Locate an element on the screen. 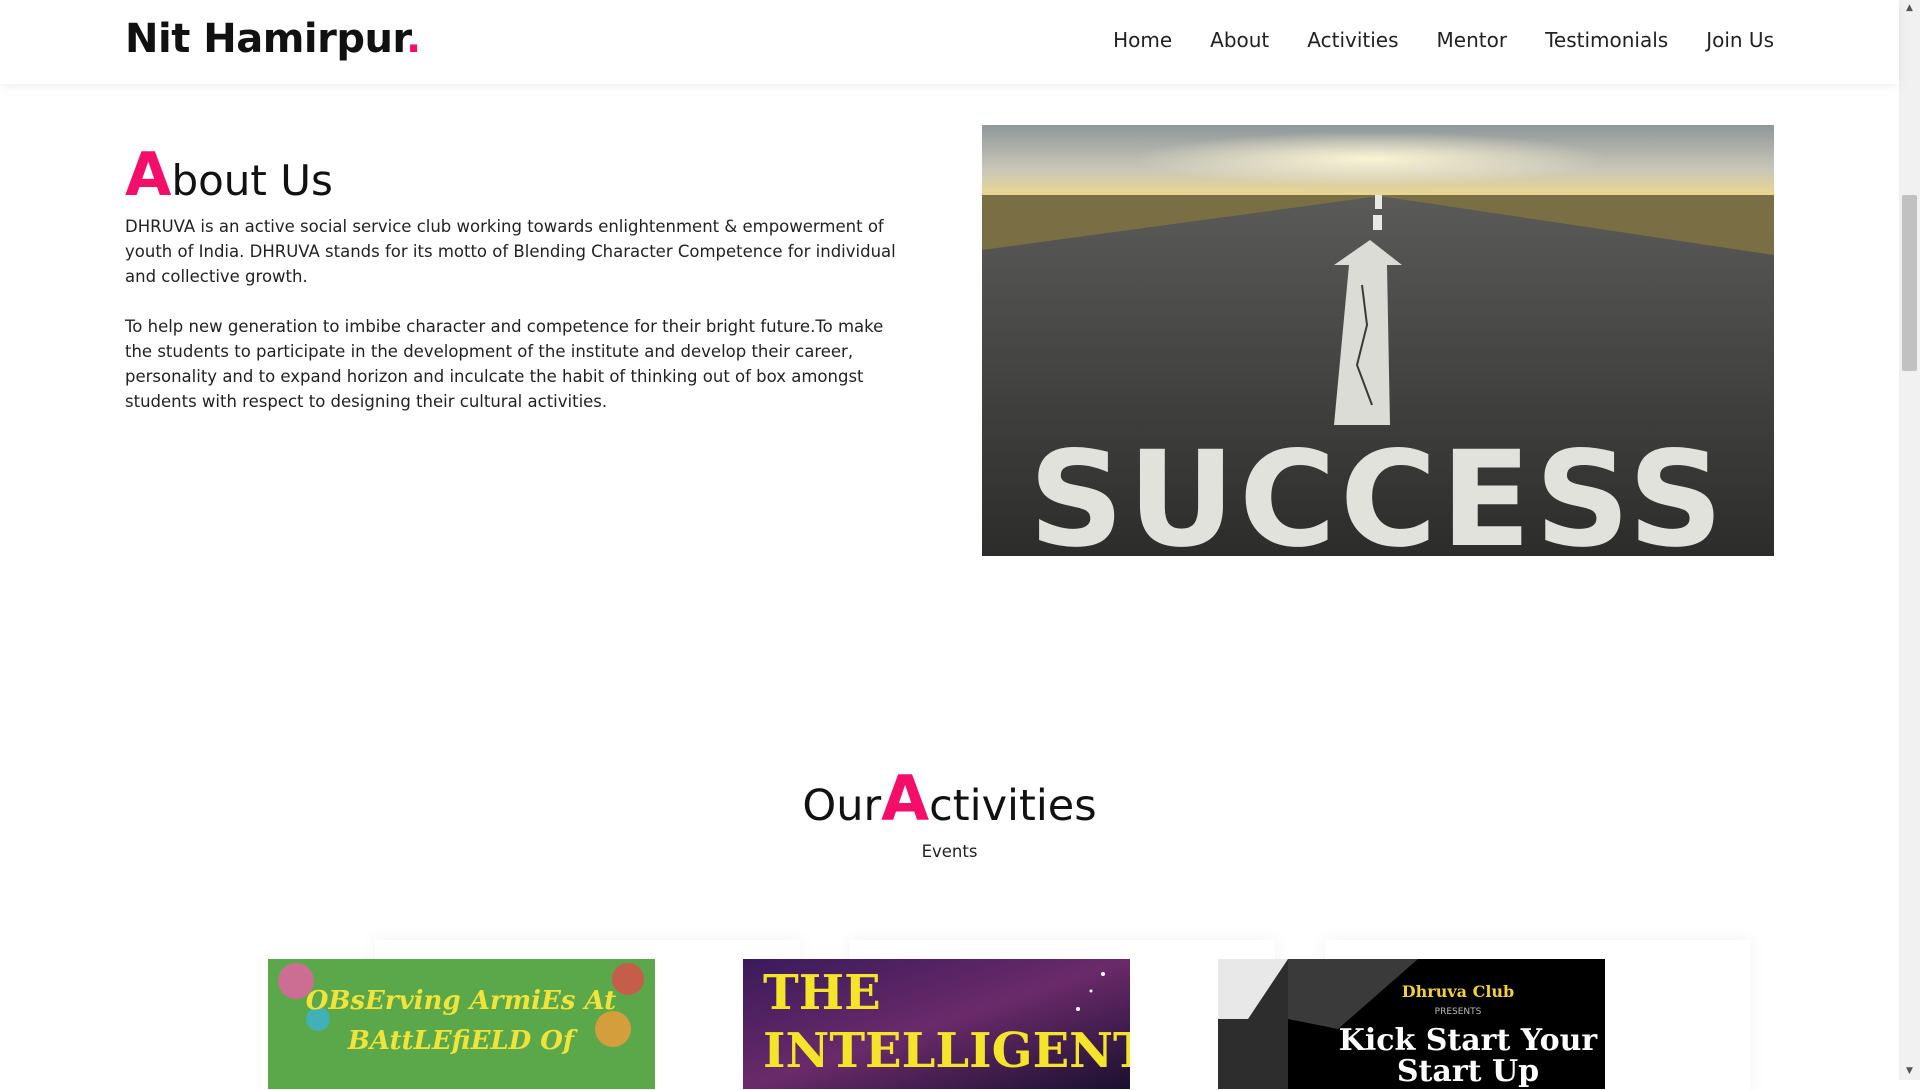  about-title-initial: A is located at coordinates (148, 175).